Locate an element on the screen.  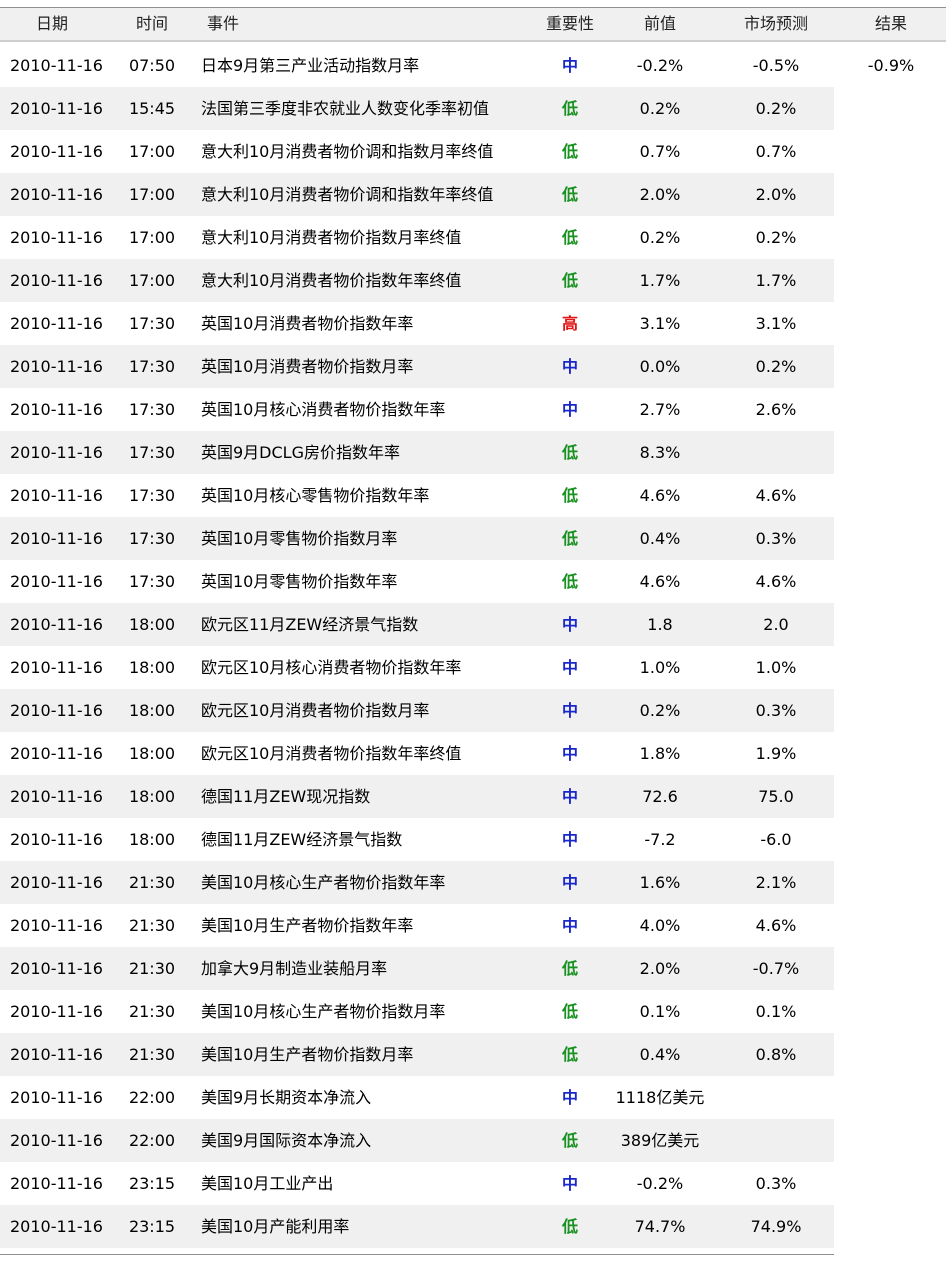
cell-previous: 1118亿美元 is located at coordinates (660, 1097).